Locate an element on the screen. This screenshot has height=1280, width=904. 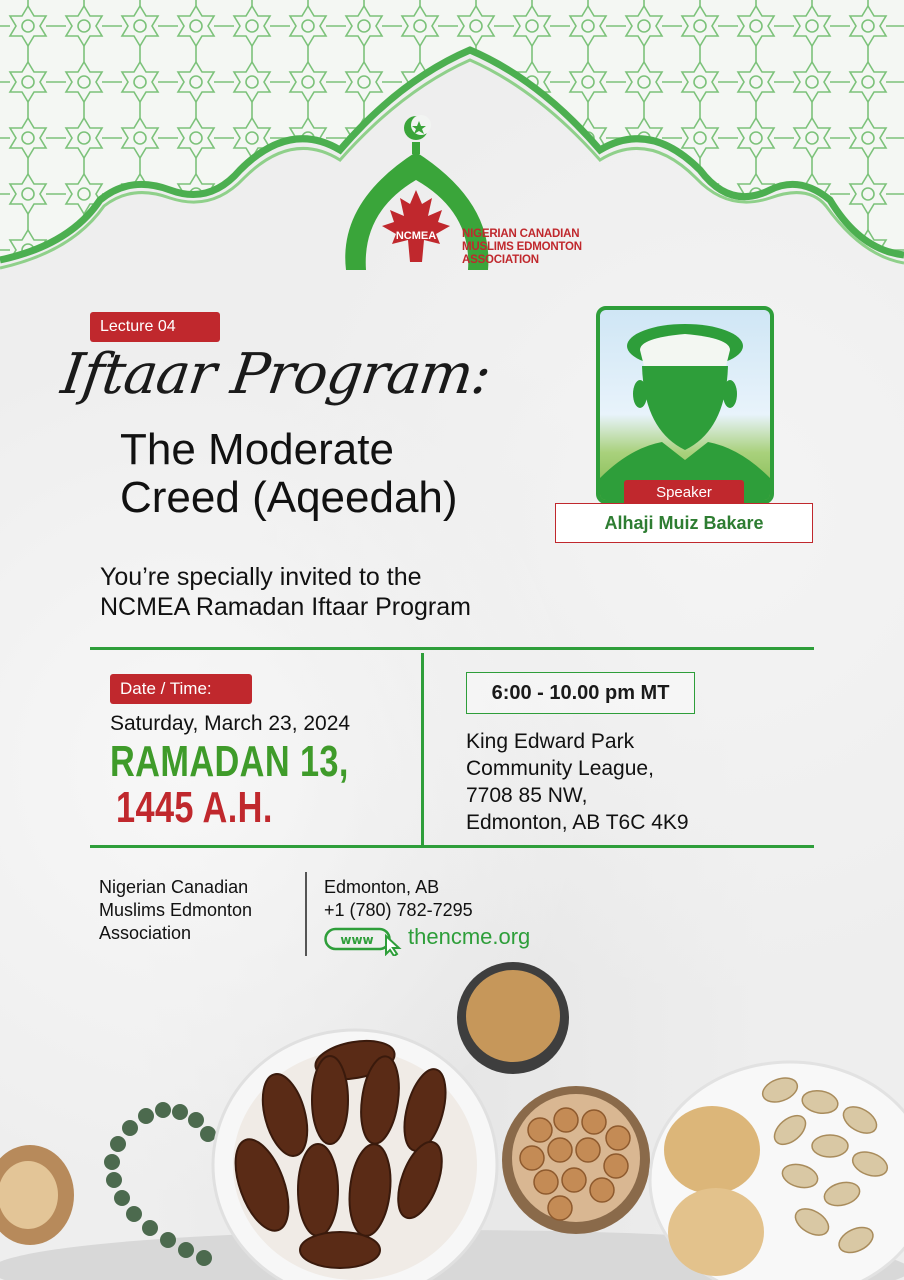
venue-line1: King Edward Park is located at coordinates (550, 741).